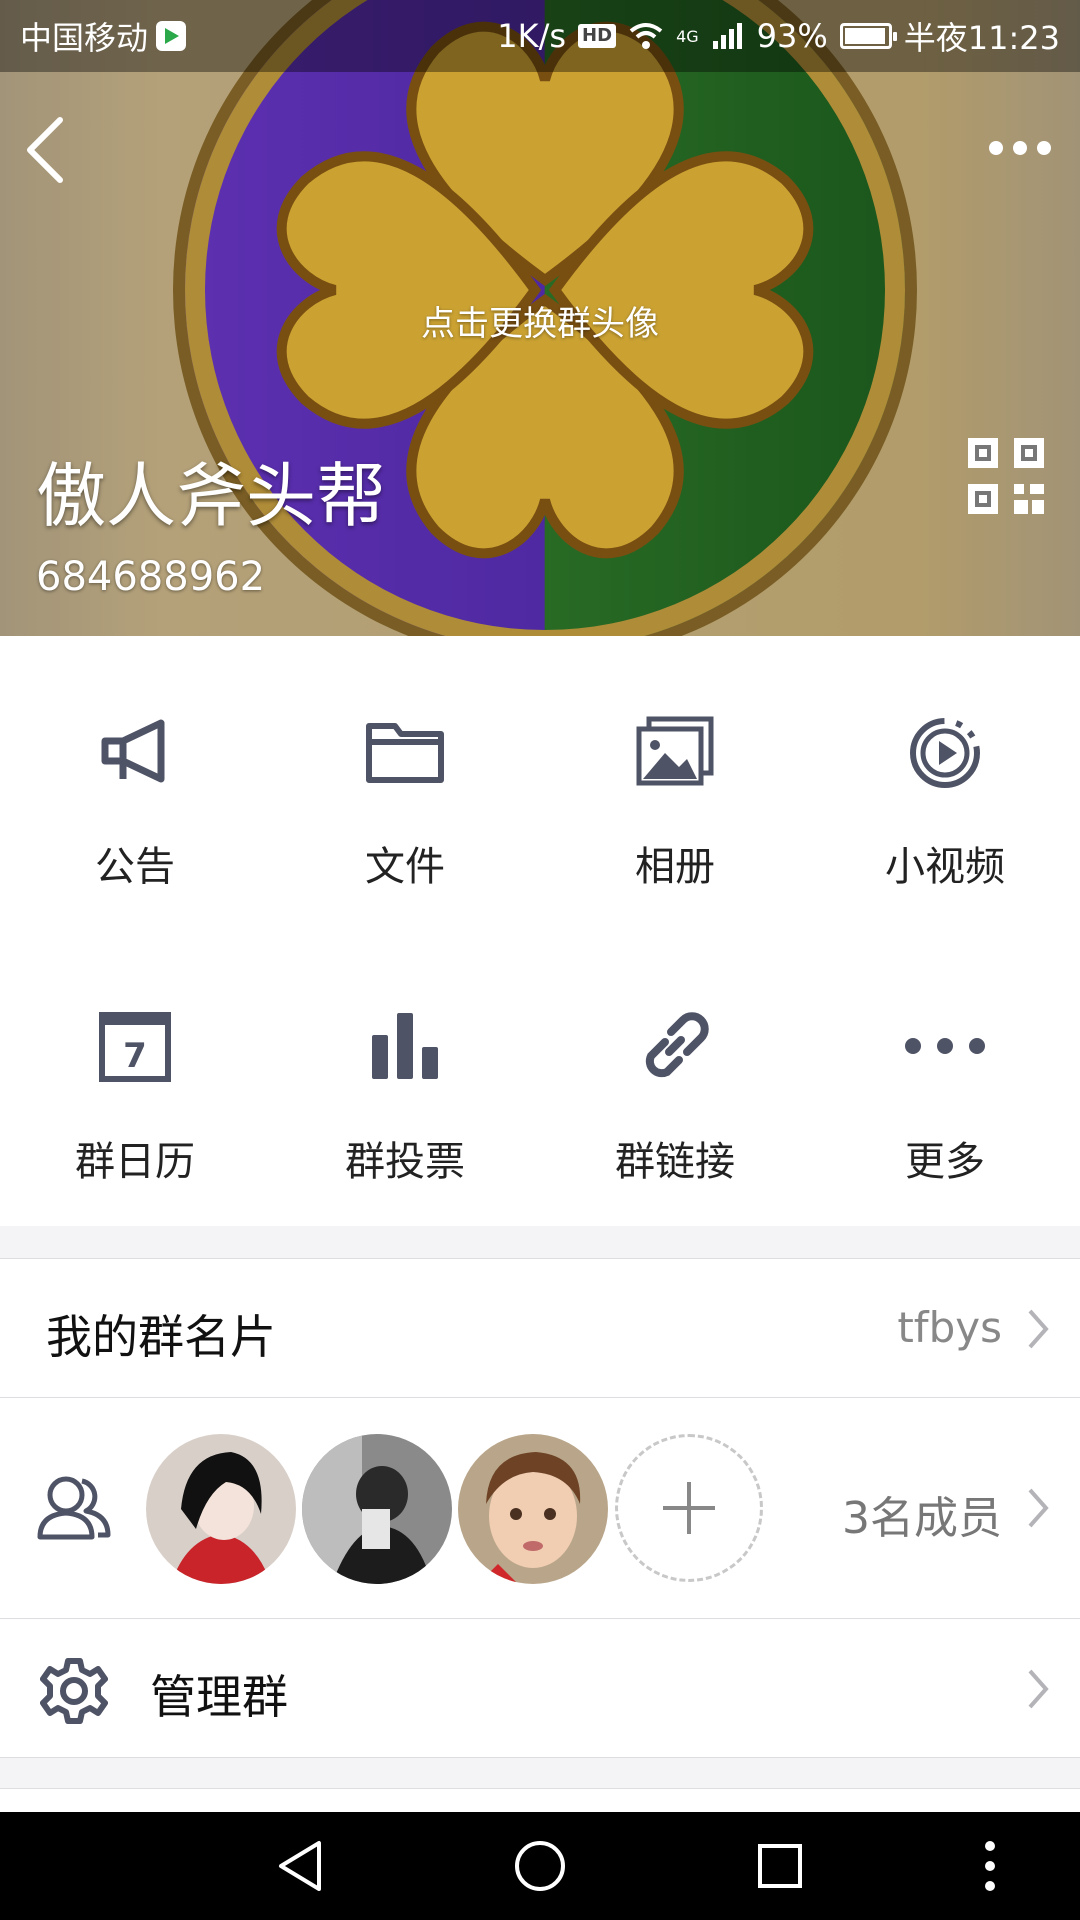  I want to click on triangle-back-icon, so click(300, 1866).